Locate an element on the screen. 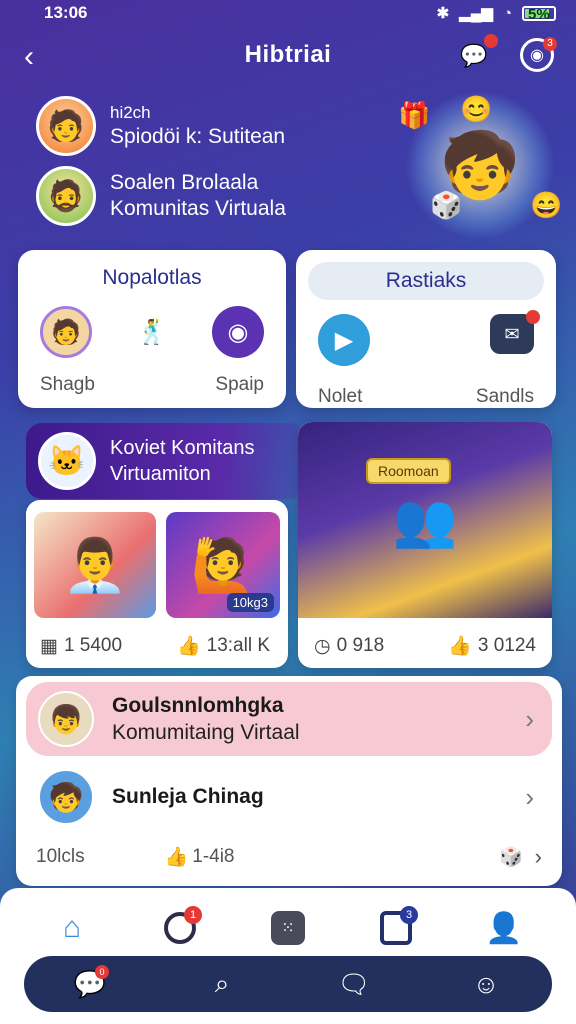  clock-icon: ◷ is located at coordinates (322, 646).